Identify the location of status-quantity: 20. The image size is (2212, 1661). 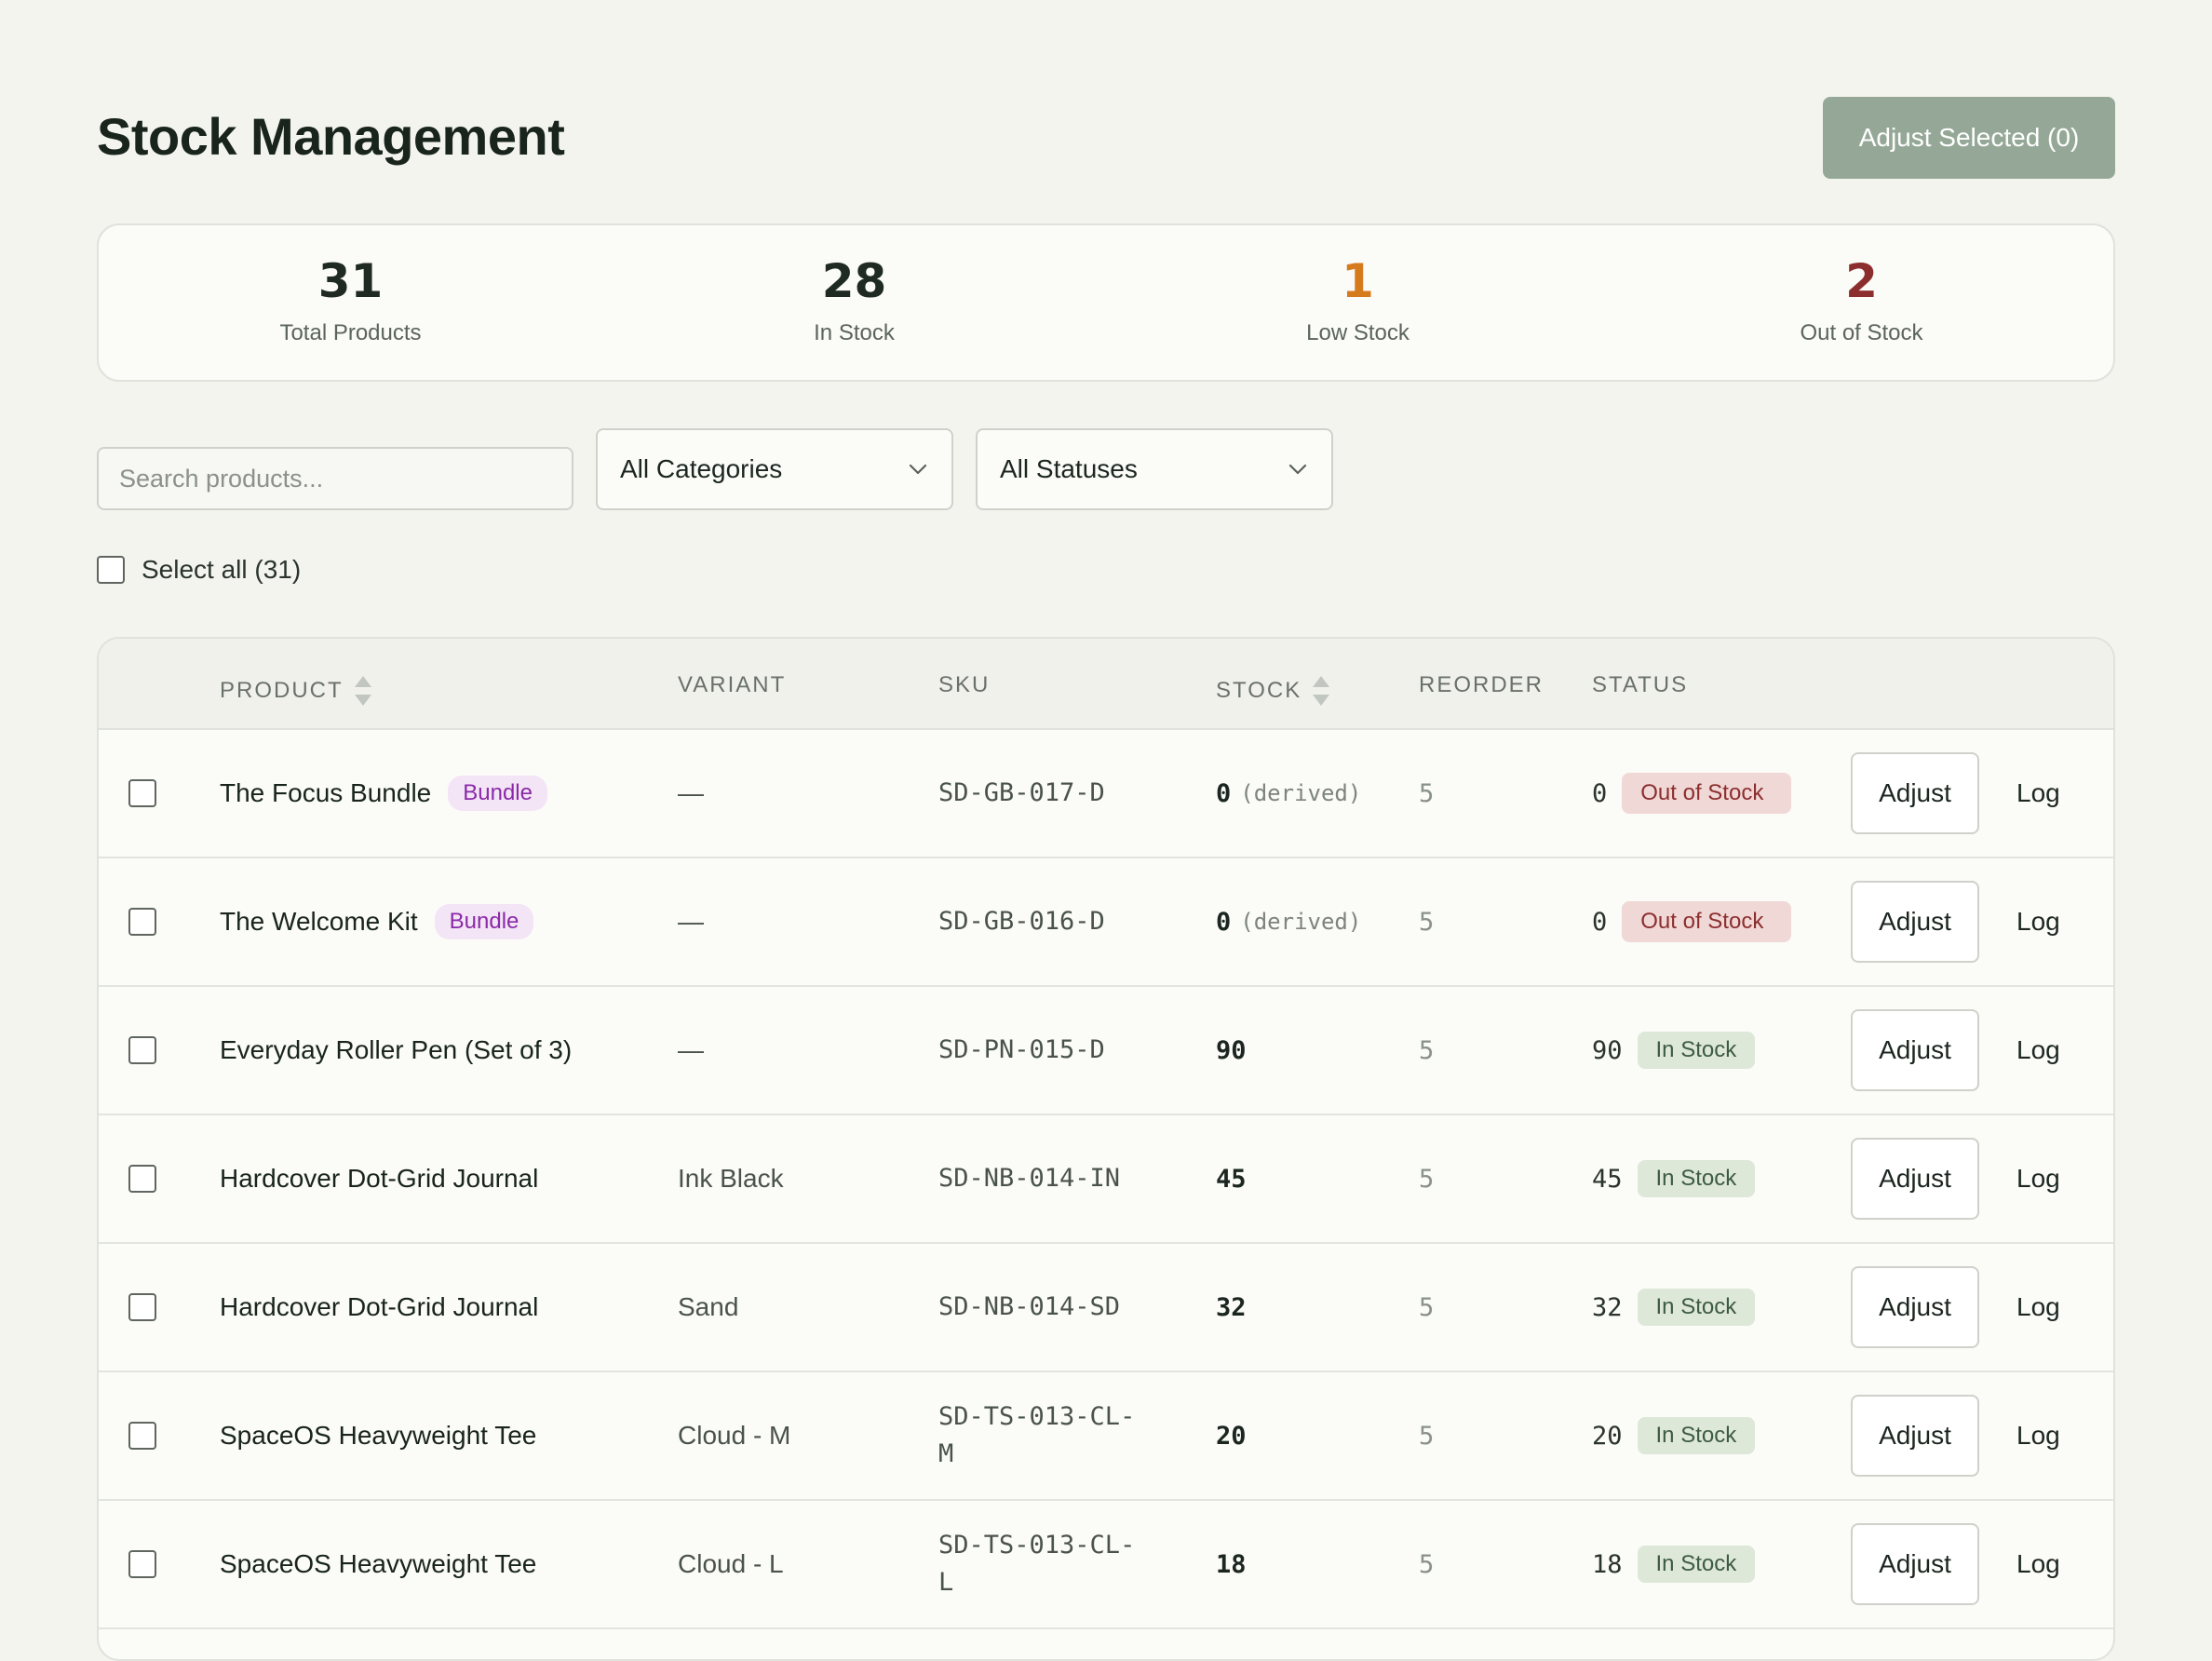
(1607, 1436).